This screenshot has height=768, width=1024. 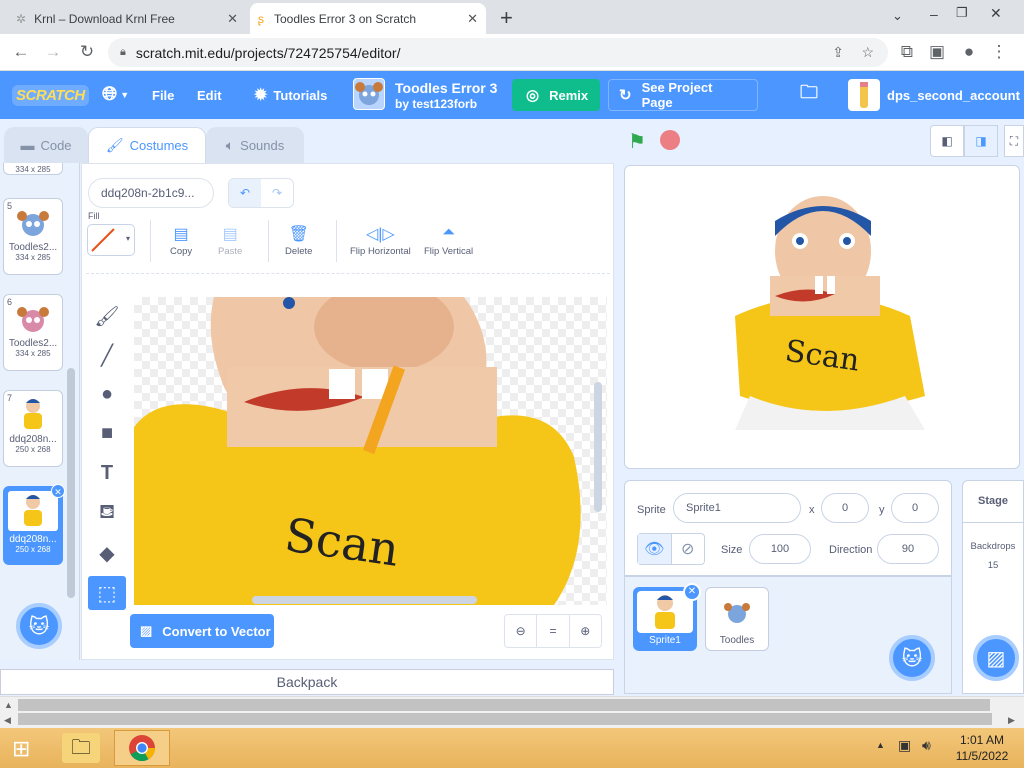 I want to click on fullscreen-icon: ⛶, so click(x=1014, y=141).